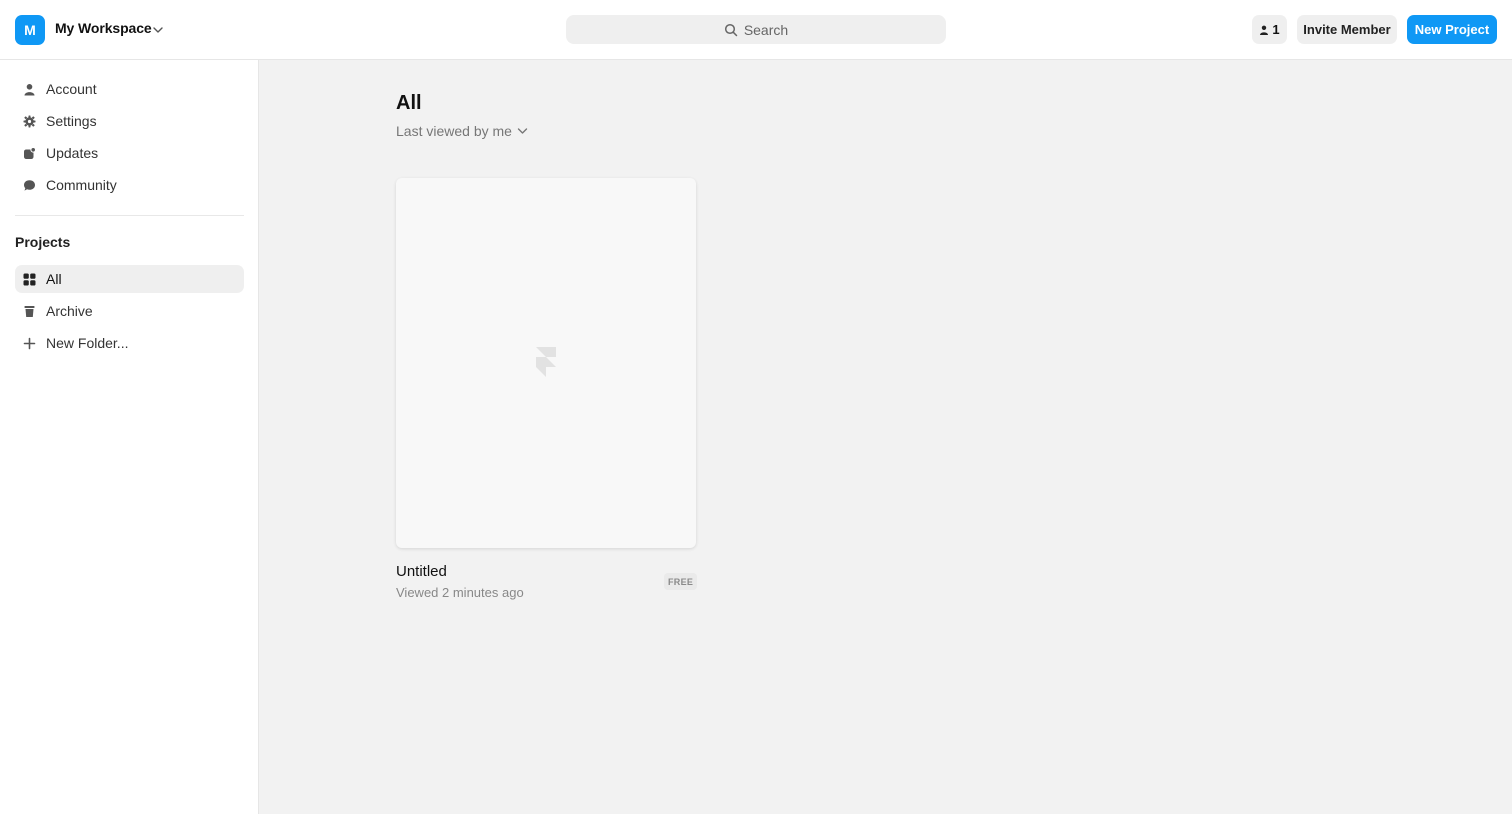  Describe the element at coordinates (129, 185) in the screenshot. I see `sidebar-item-community: Community` at that location.